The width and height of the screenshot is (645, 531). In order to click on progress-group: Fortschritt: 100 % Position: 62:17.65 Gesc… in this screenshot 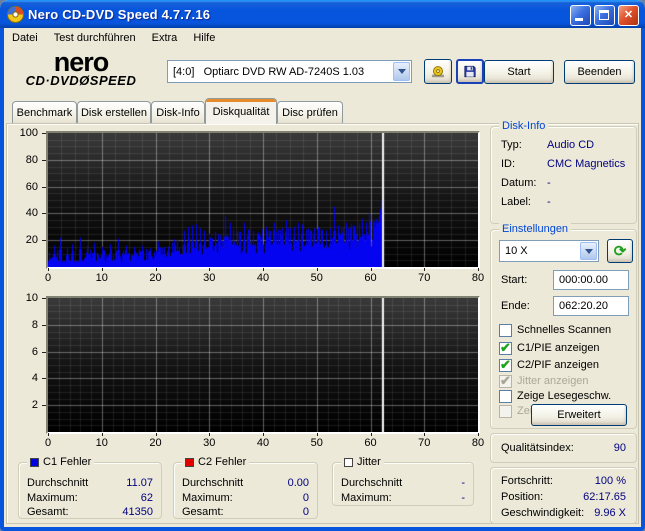, I will do `click(563, 495)`.